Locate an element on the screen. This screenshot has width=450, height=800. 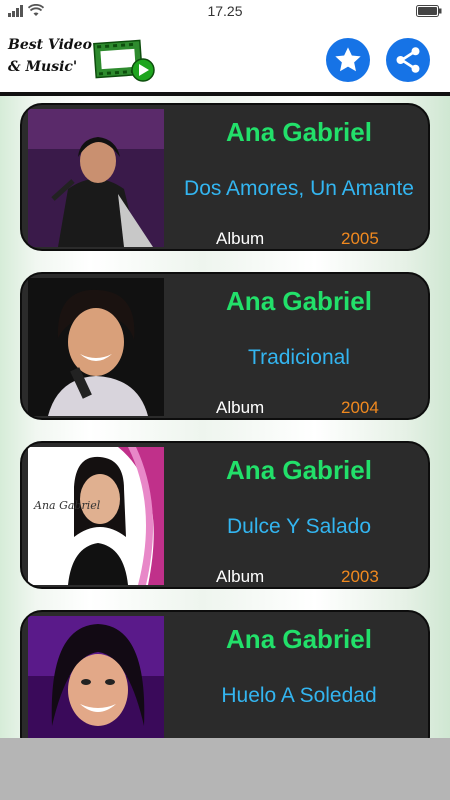
album-cover-image: Ana Gabriel is located at coordinates (96, 516).